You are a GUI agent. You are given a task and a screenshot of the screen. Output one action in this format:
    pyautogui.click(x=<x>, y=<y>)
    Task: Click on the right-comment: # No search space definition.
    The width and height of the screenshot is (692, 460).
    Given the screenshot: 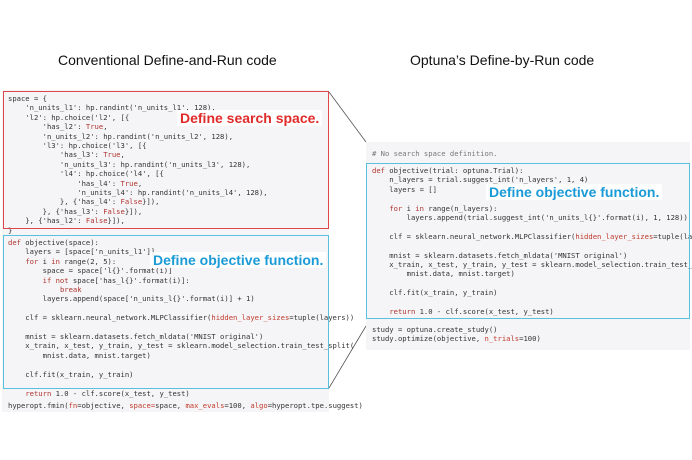 What is the action you would take?
    pyautogui.click(x=435, y=153)
    